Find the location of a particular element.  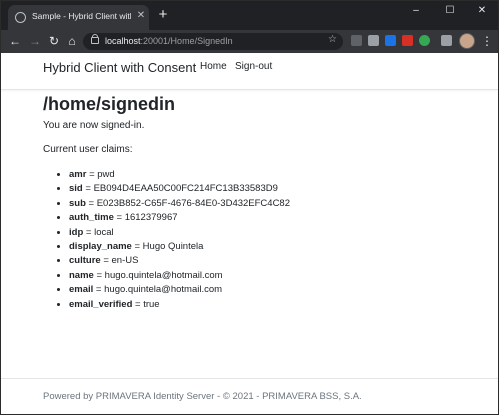

signed-in-message: You are now signed-in. is located at coordinates (94, 125).